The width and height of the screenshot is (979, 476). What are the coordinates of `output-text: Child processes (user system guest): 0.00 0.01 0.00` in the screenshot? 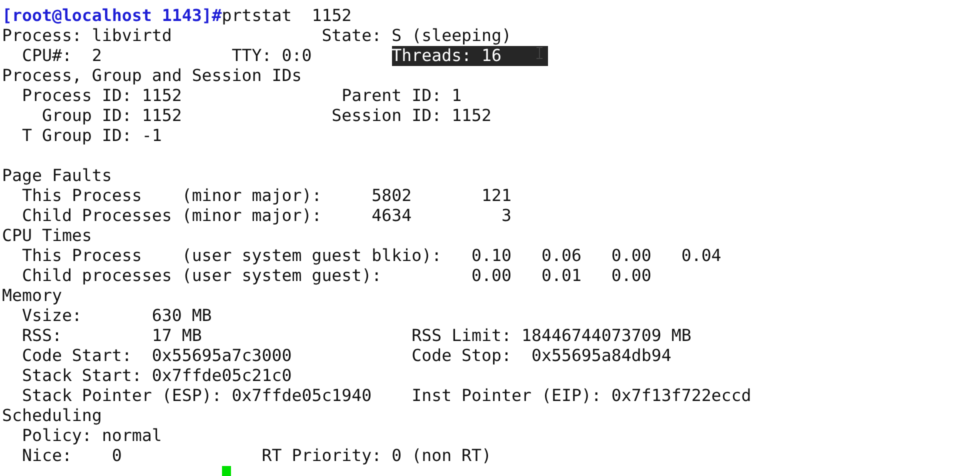 It's located at (336, 276).